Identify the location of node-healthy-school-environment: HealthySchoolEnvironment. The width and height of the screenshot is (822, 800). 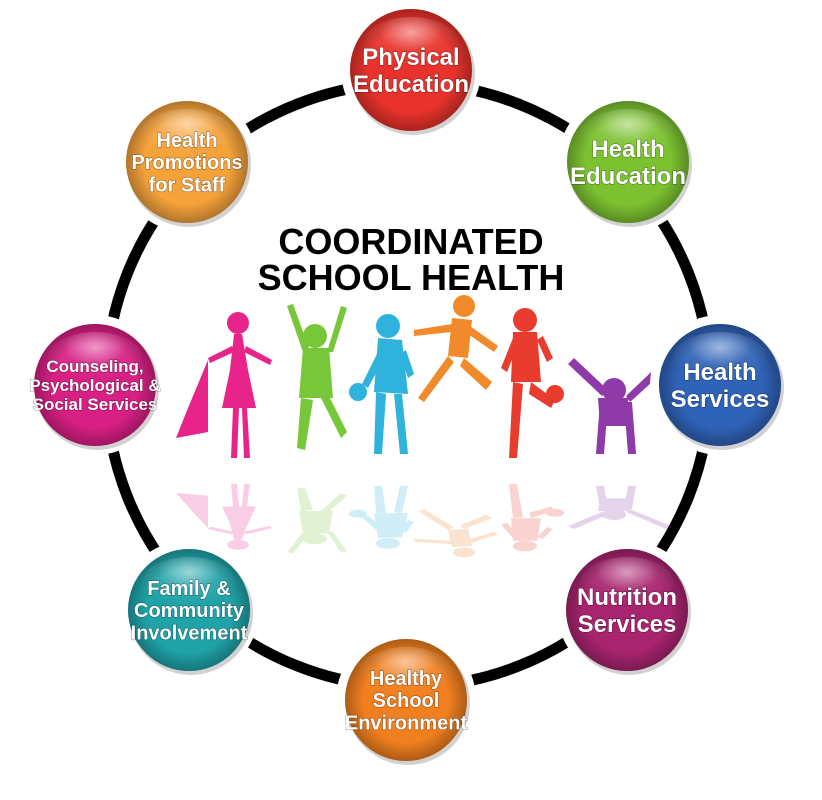
(406, 700).